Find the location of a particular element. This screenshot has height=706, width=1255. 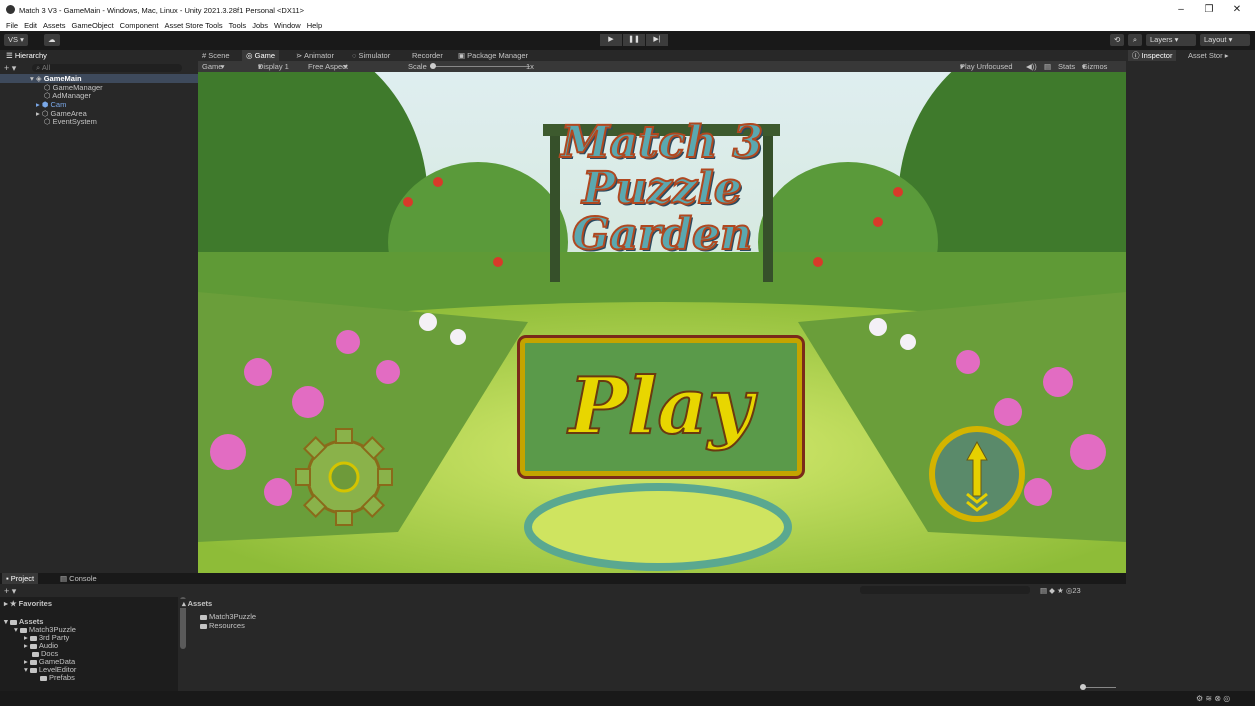

play-button: ▶ is located at coordinates (611, 40).